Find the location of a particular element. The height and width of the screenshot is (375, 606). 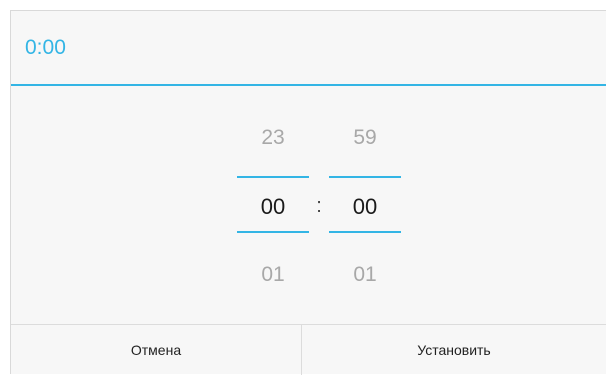

minutes-prev-value: 59 is located at coordinates (365, 138).